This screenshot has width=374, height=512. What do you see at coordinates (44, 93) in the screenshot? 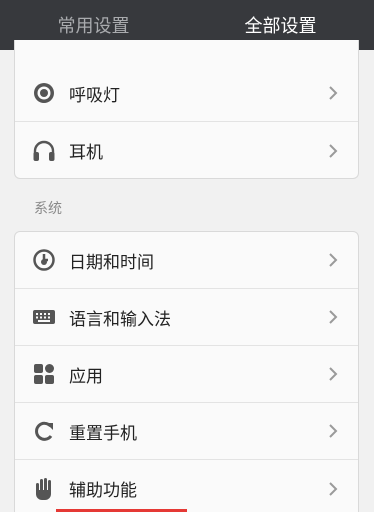
I see `breathing-light-icon` at bounding box center [44, 93].